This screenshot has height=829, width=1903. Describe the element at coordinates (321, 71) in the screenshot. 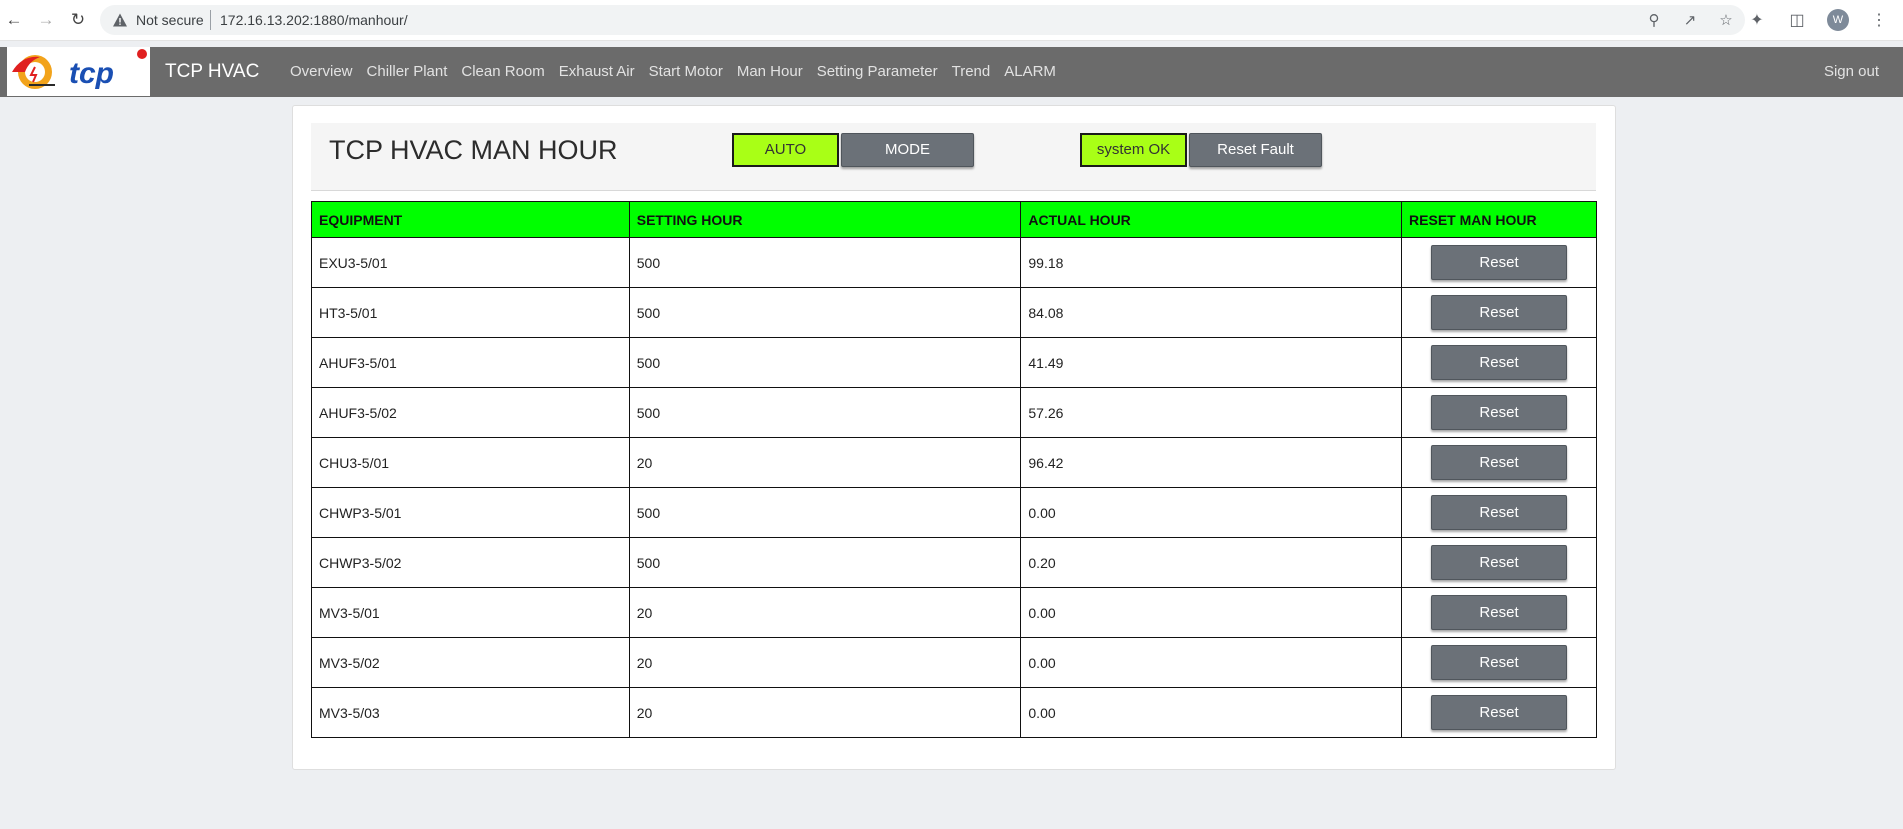

I see `nav-overview: Overview` at that location.